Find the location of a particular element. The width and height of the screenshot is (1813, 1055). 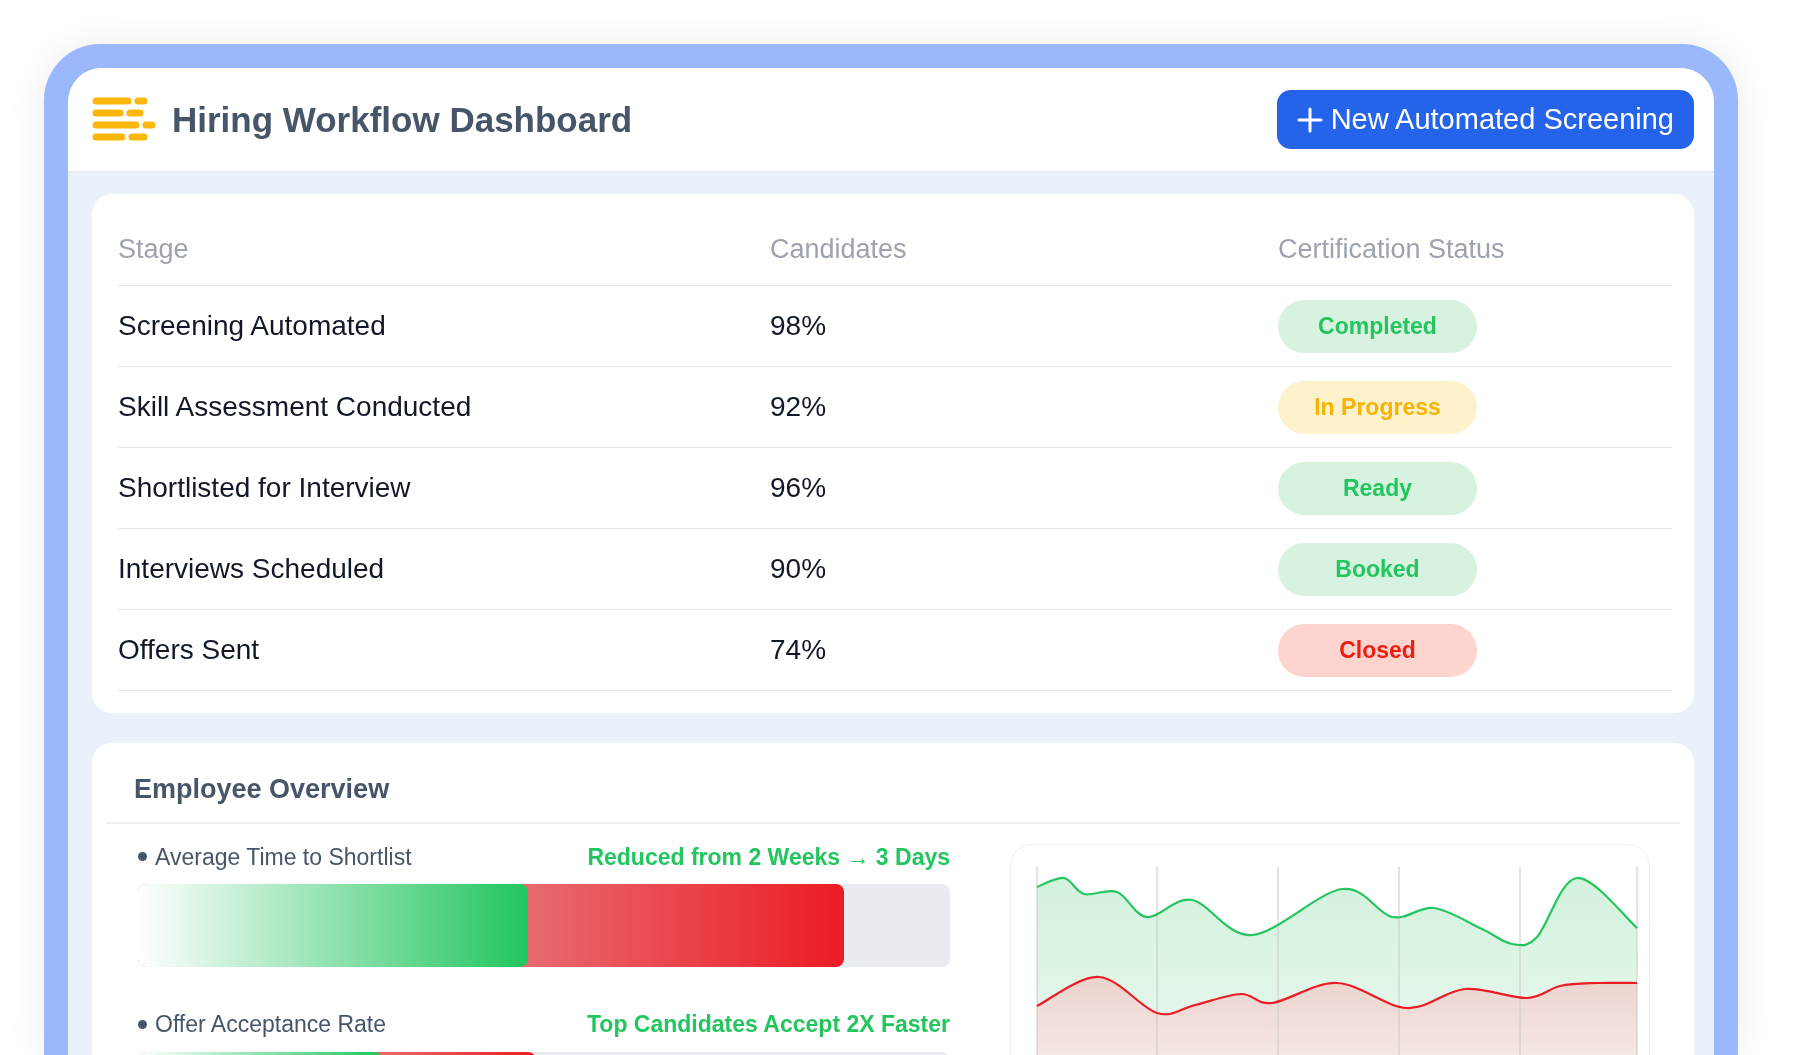

stage-cell-text: Offers Sent is located at coordinates (189, 650).